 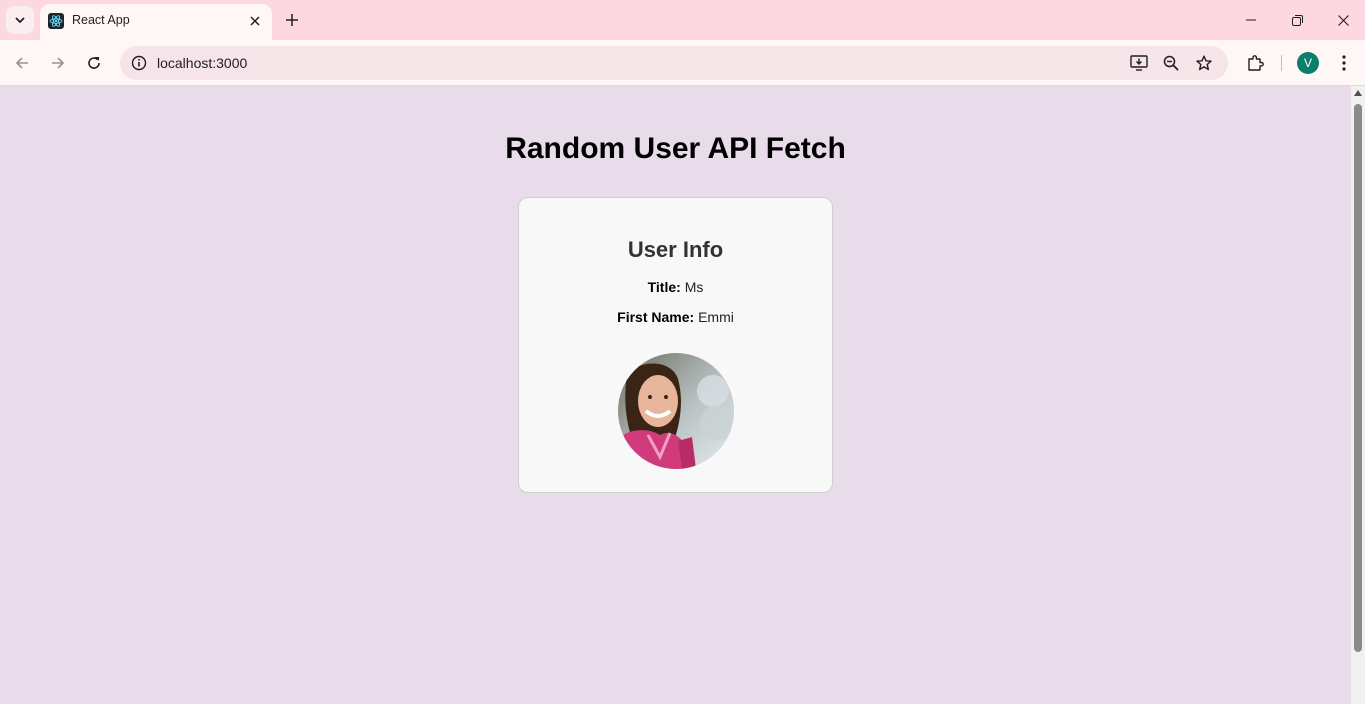 I want to click on tab-search-button, so click(x=20, y=20).